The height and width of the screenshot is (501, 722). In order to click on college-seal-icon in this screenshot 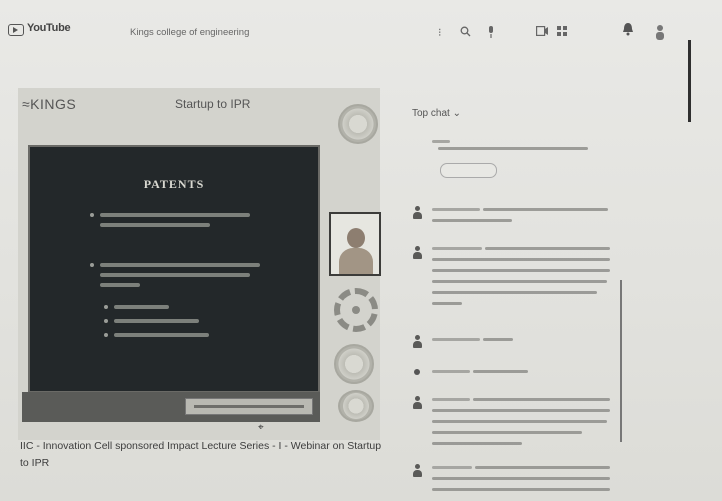, I will do `click(358, 124)`.